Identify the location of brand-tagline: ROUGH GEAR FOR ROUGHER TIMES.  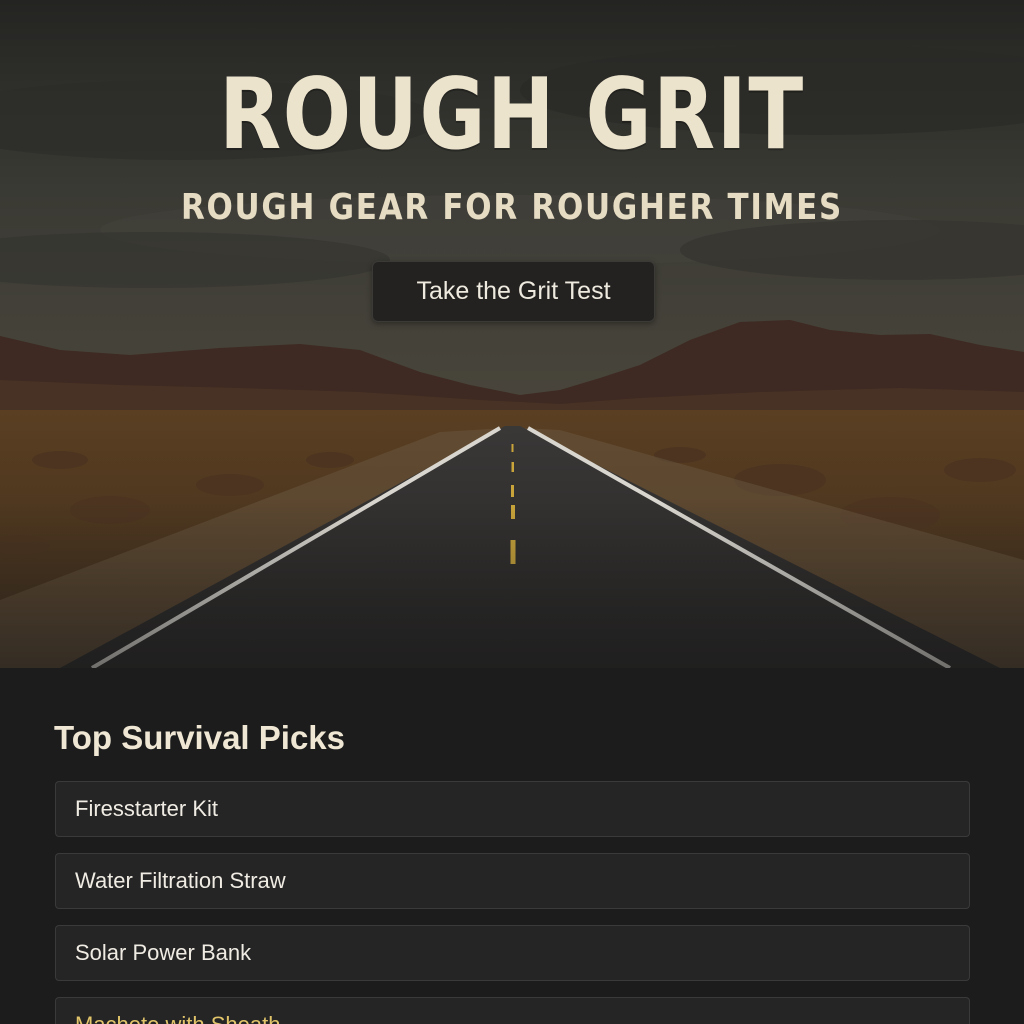
(512, 207).